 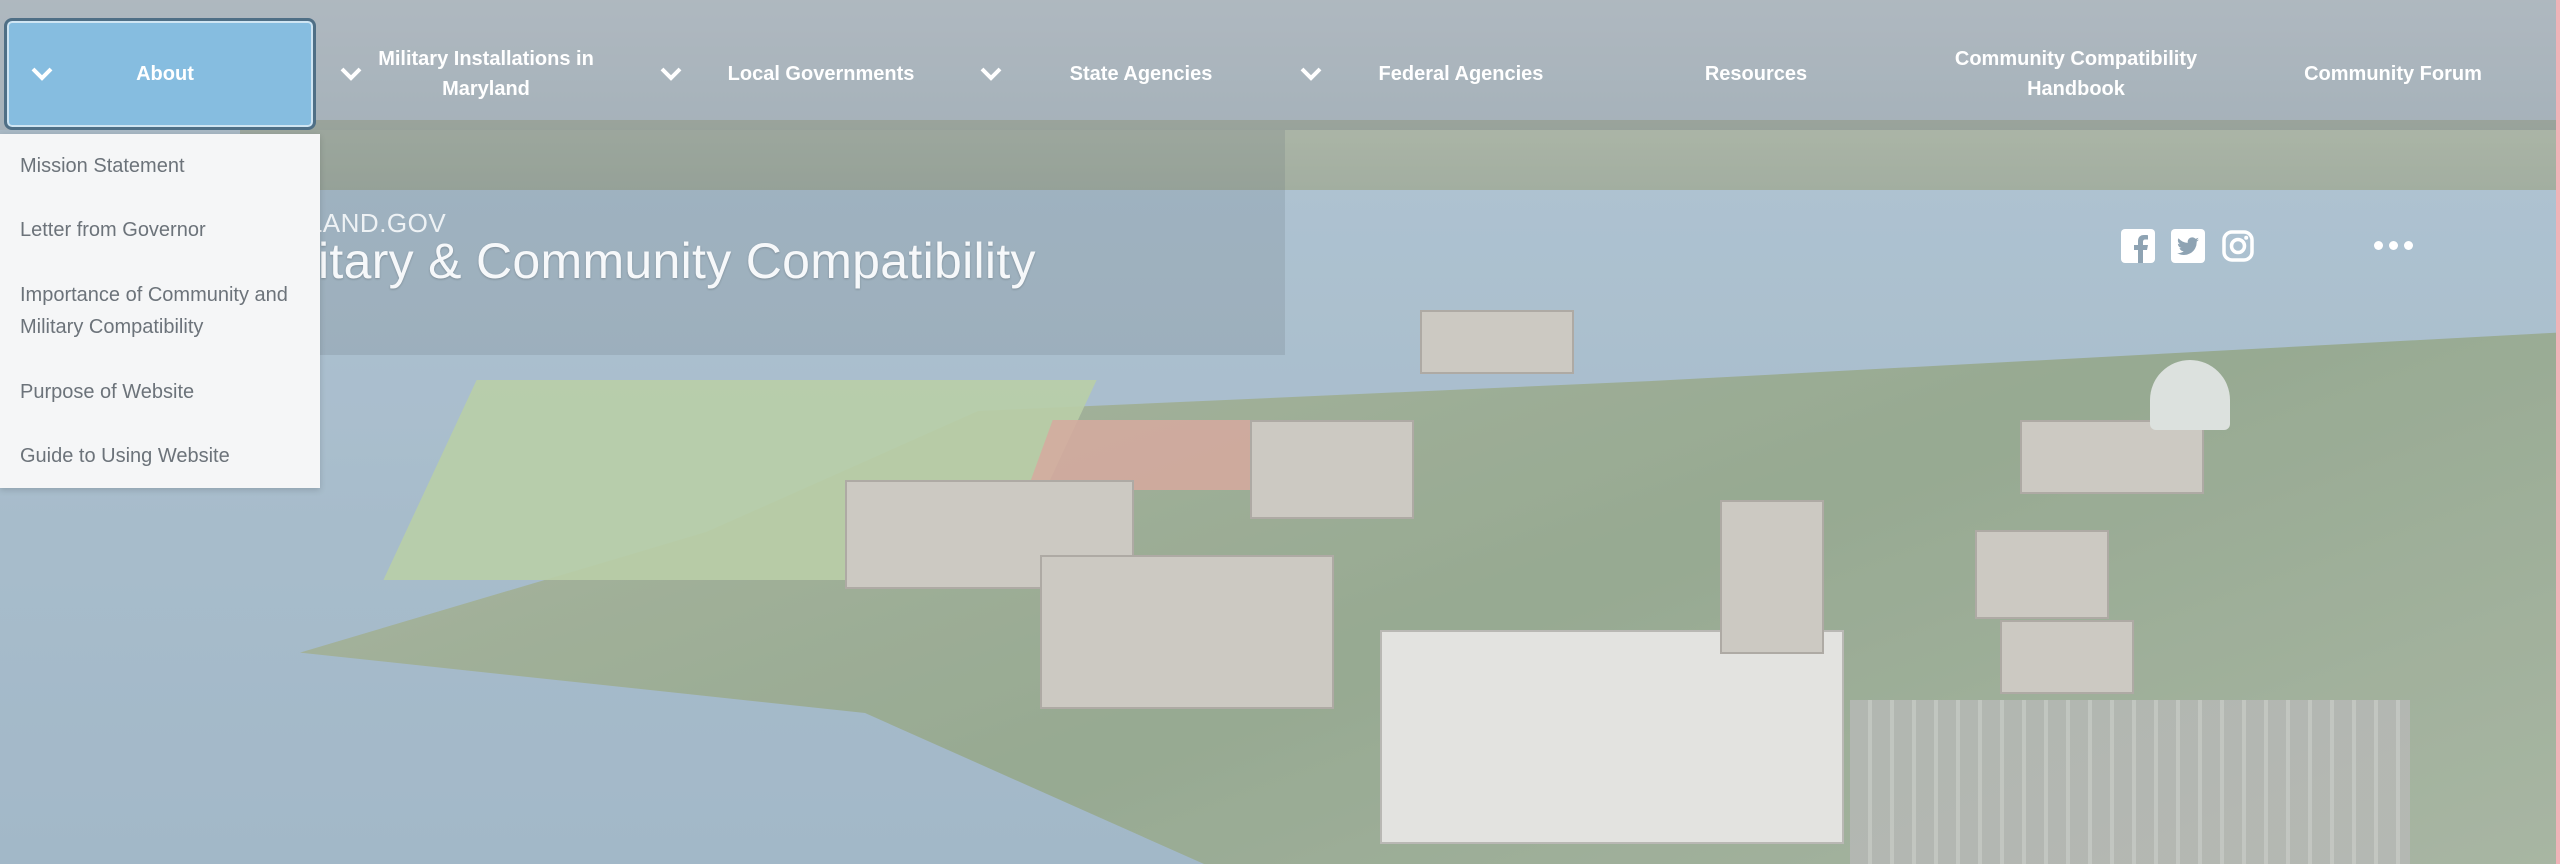 I want to click on dropdown-item-guide-to-using-website: Guide to Using Website, so click(x=160, y=456).